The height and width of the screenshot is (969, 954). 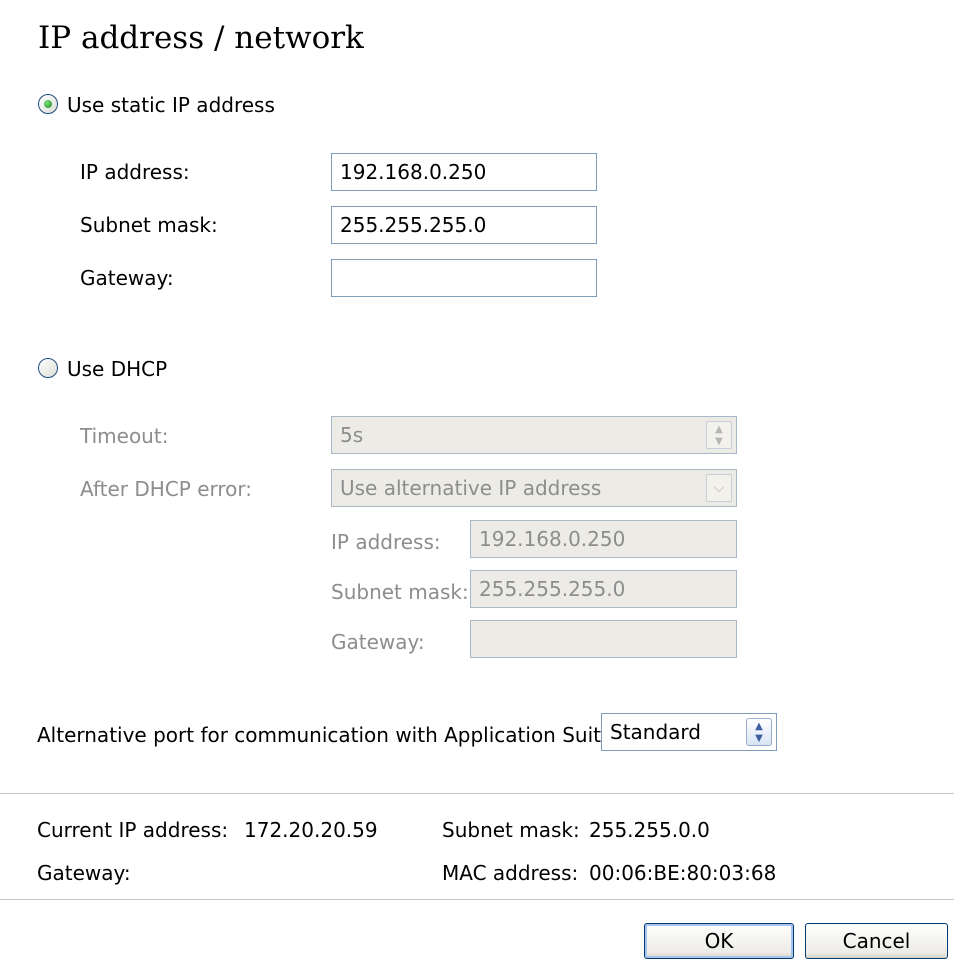 I want to click on alt-port-spinner: Standard ▲ ▼, so click(x=689, y=732).